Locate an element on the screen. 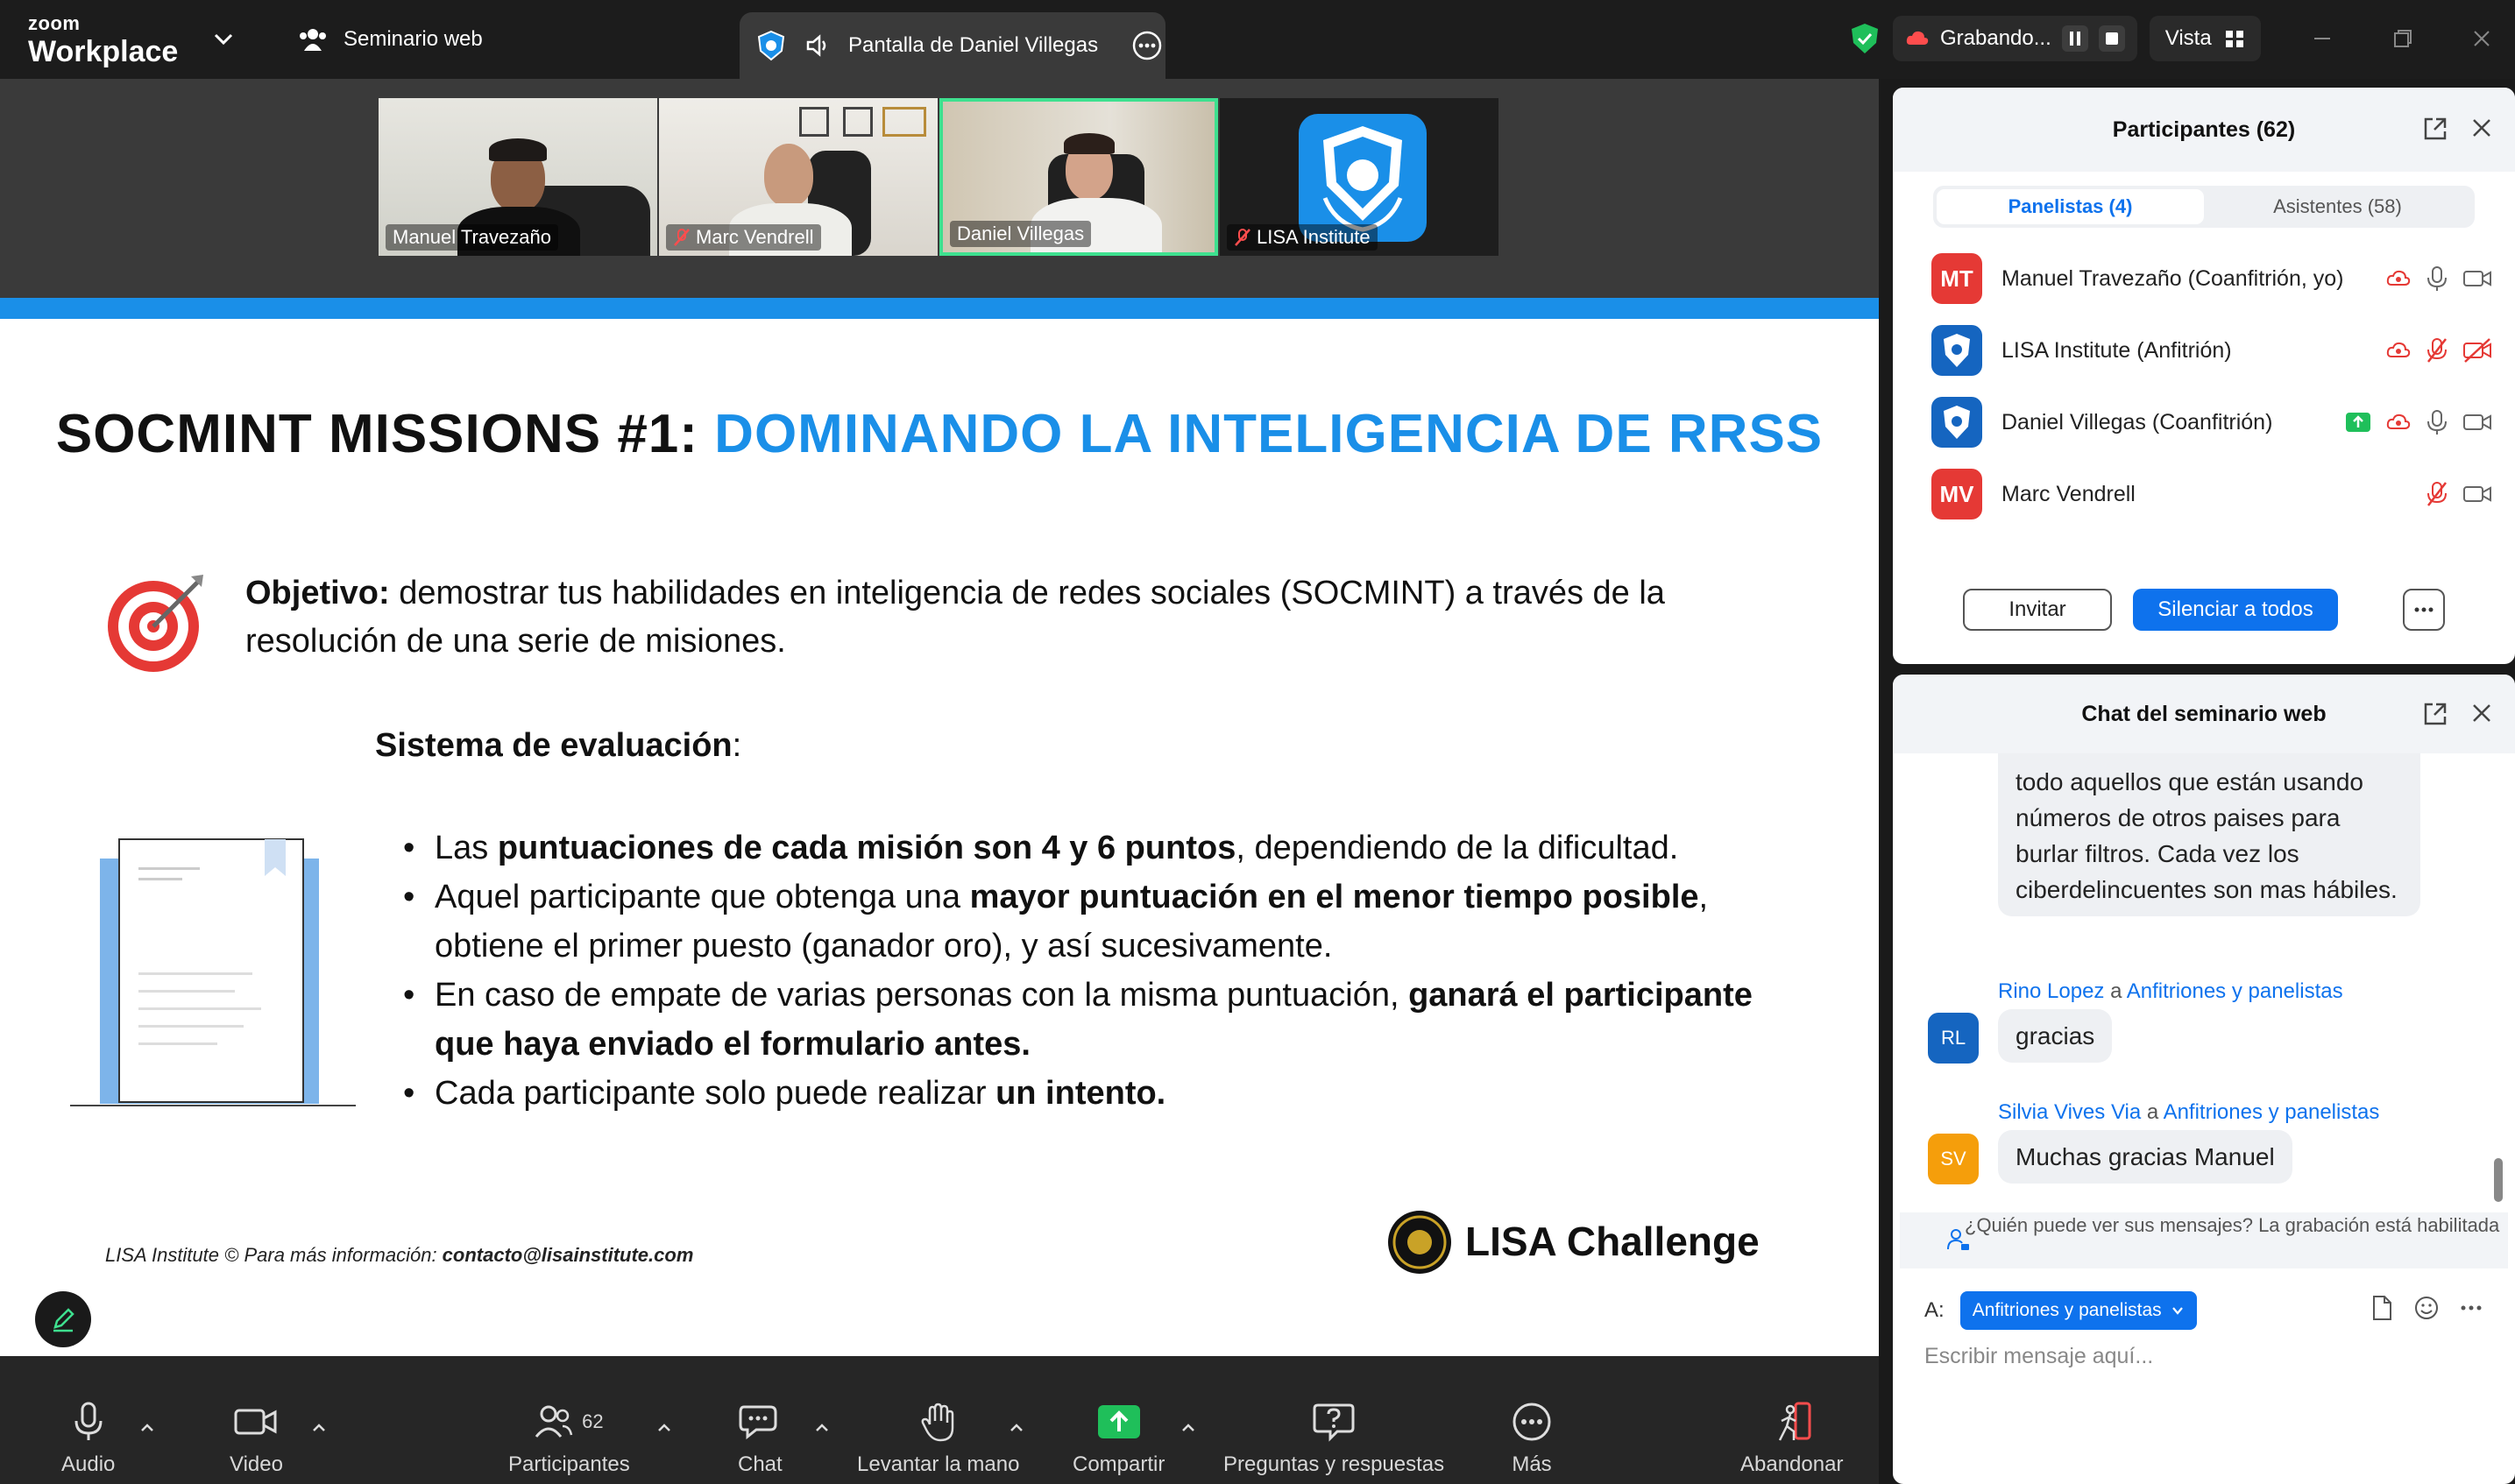 The image size is (2515, 1484). minimize-button is located at coordinates (2322, 38).